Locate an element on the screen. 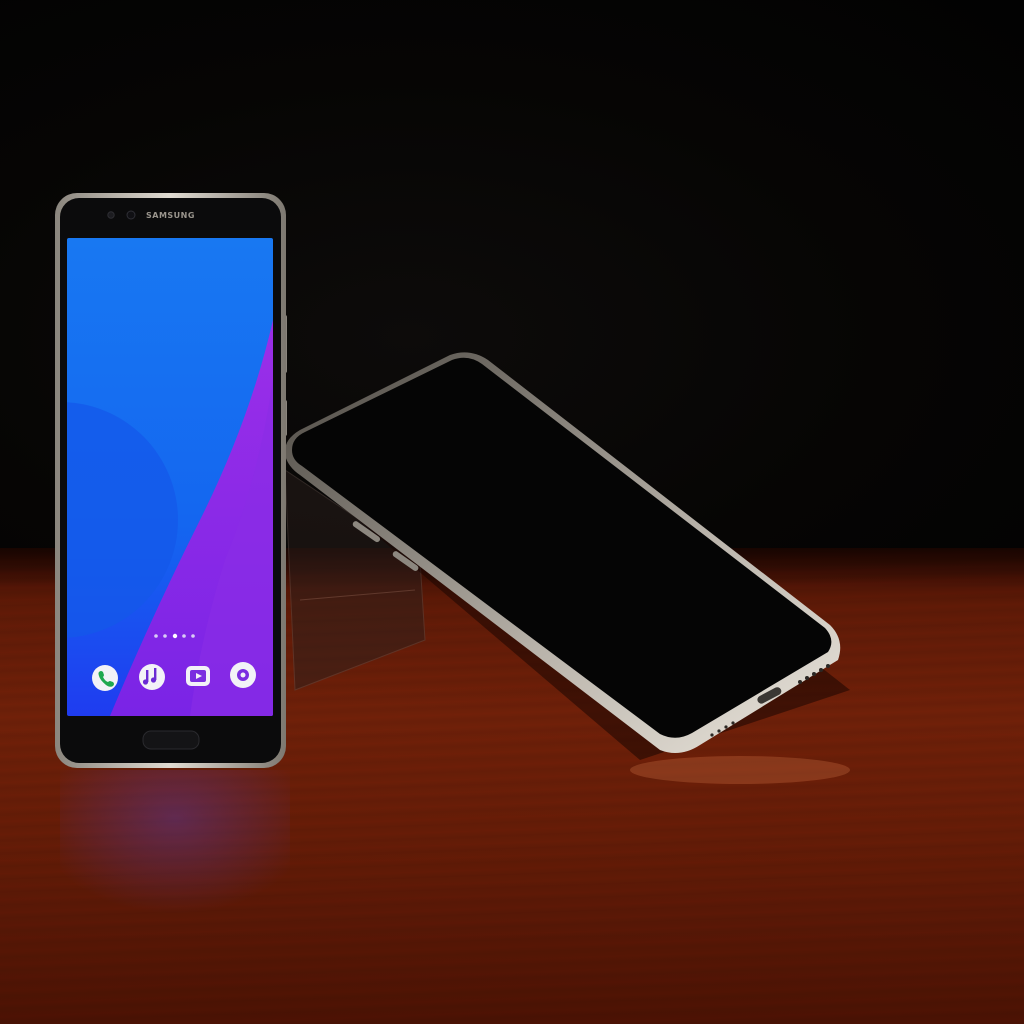 This screenshot has width=1024, height=1024. music-icon is located at coordinates (152, 677).